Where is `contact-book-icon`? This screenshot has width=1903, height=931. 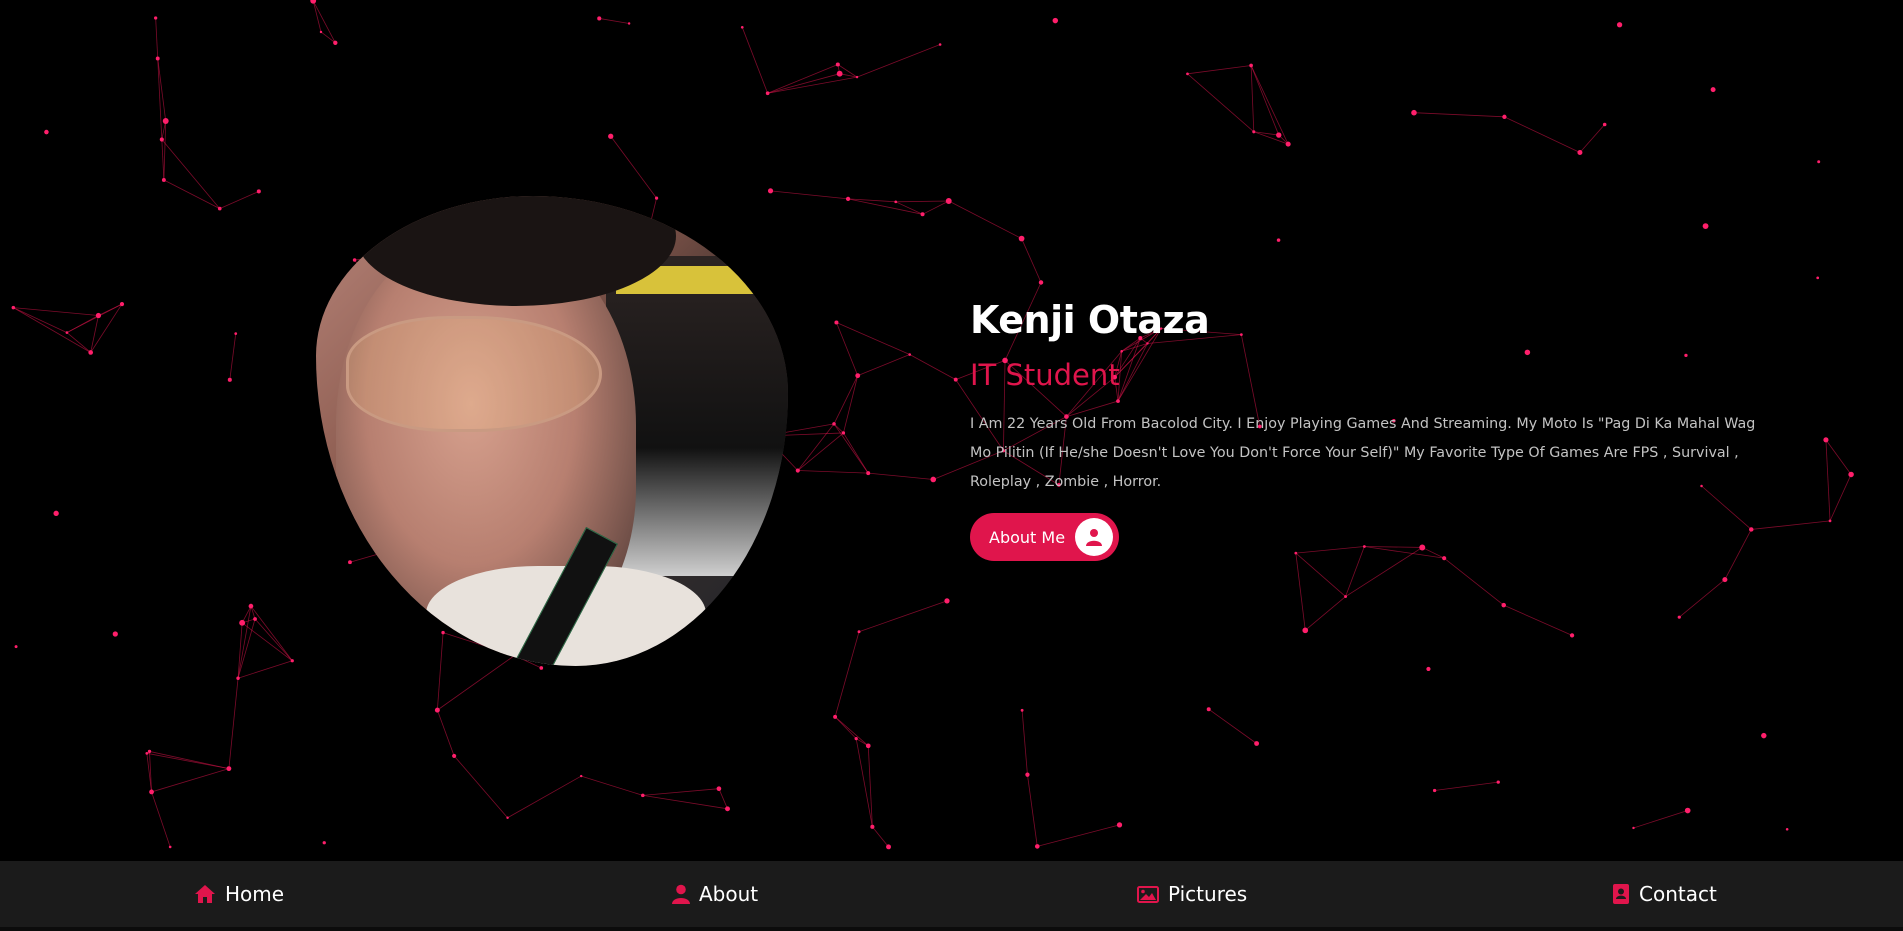
contact-book-icon is located at coordinates (1621, 894).